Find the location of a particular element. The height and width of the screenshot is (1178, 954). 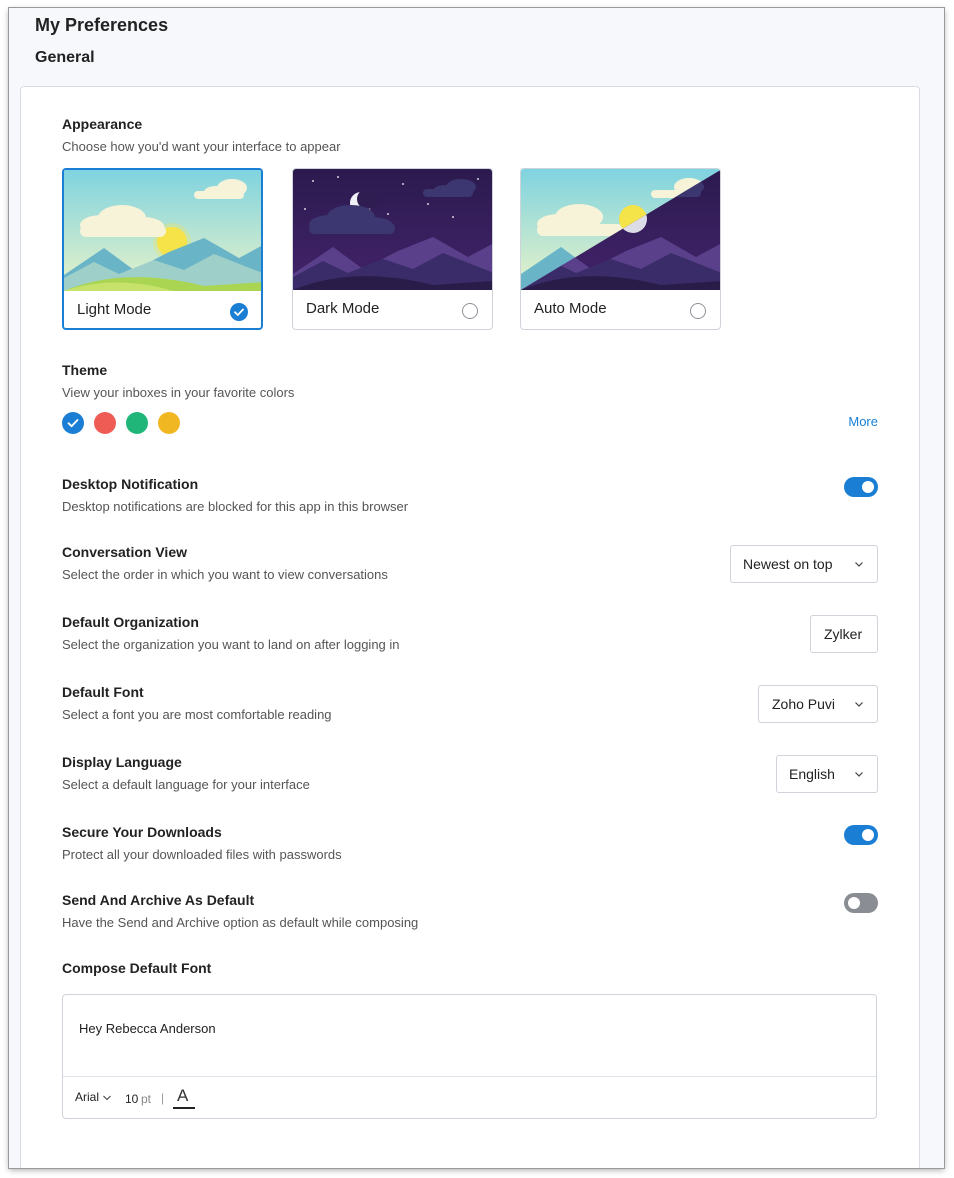

theme-swatch-green is located at coordinates (137, 423).